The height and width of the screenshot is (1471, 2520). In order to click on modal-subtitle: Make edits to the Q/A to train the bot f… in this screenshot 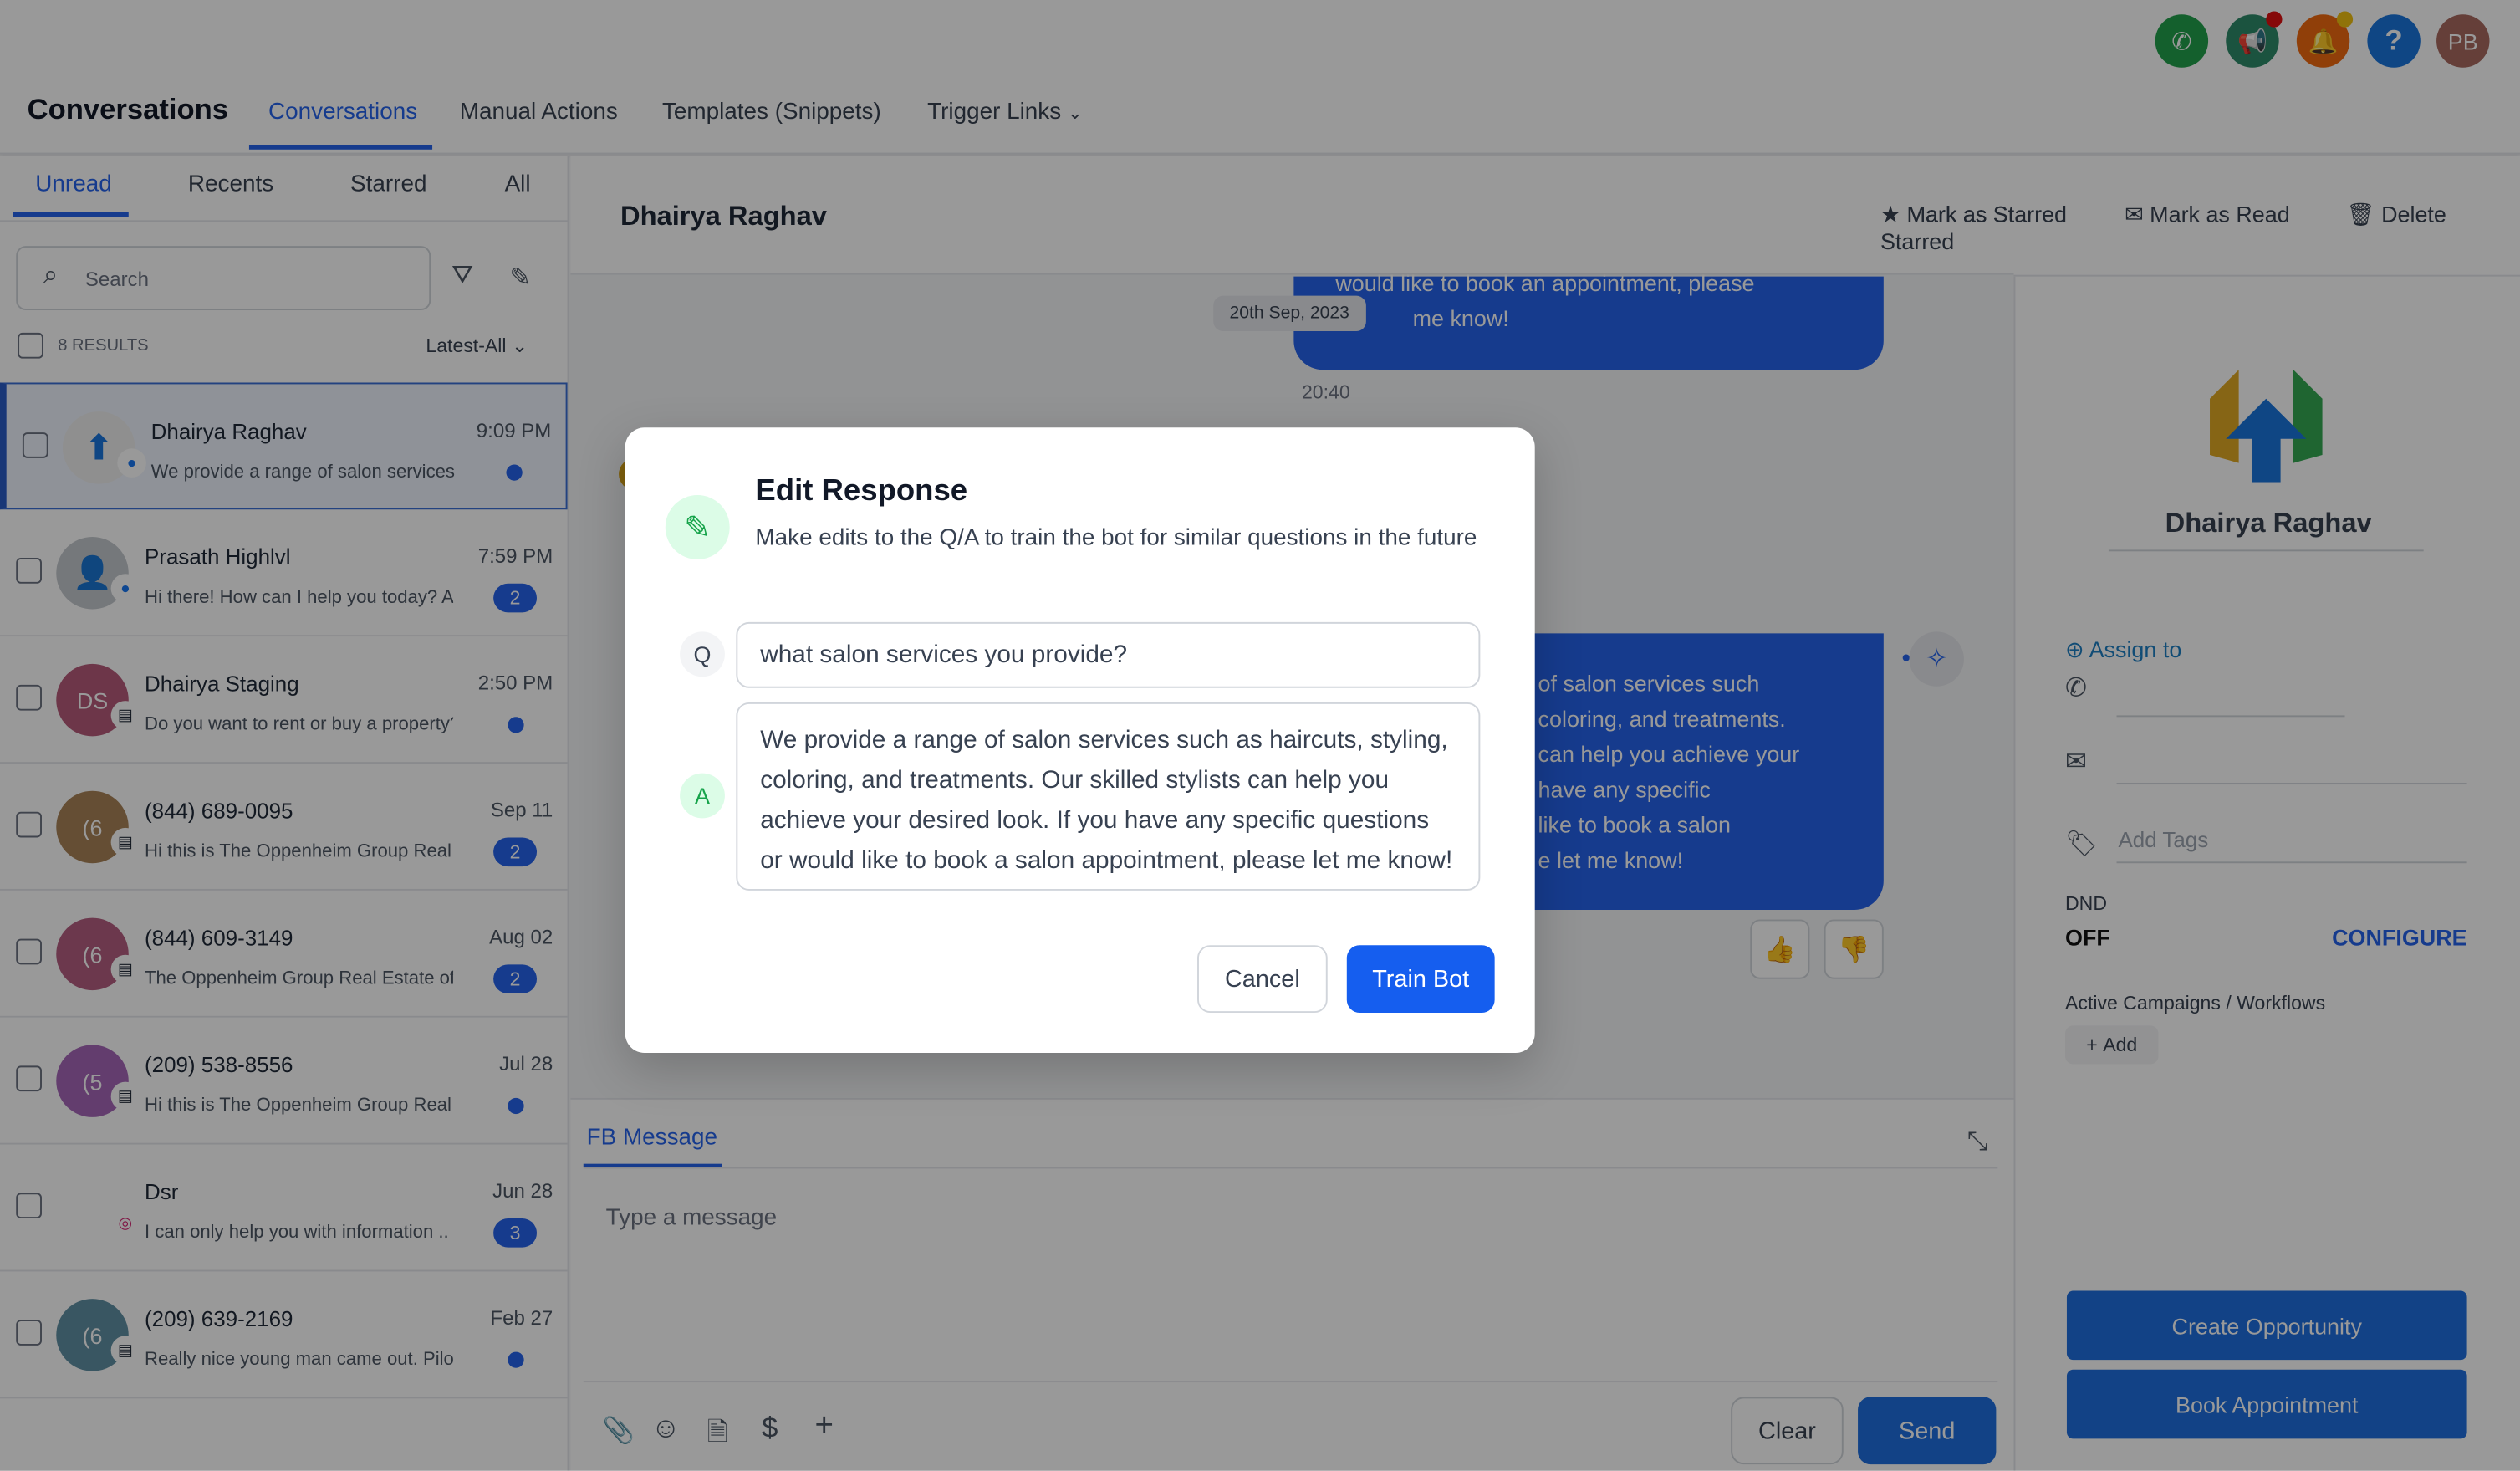, I will do `click(1116, 538)`.